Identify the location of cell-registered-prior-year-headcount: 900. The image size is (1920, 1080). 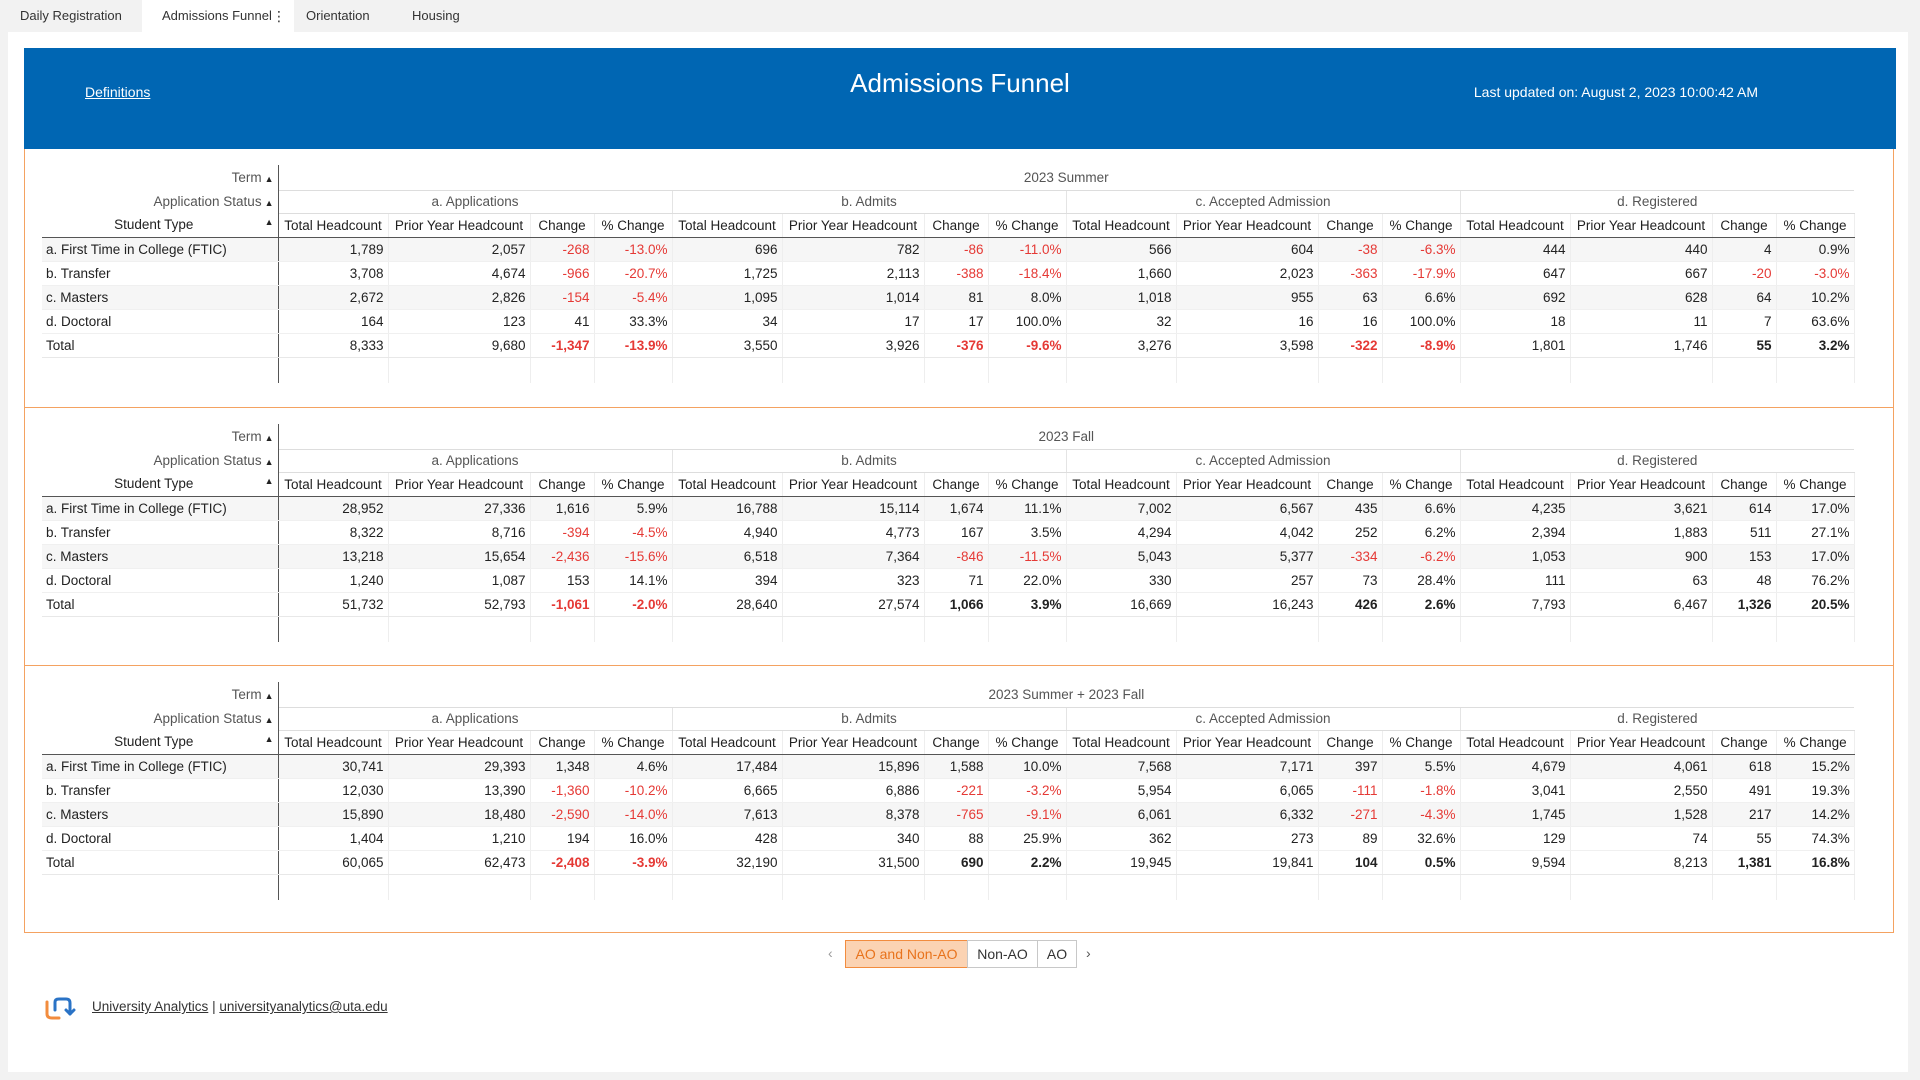
(1641, 556).